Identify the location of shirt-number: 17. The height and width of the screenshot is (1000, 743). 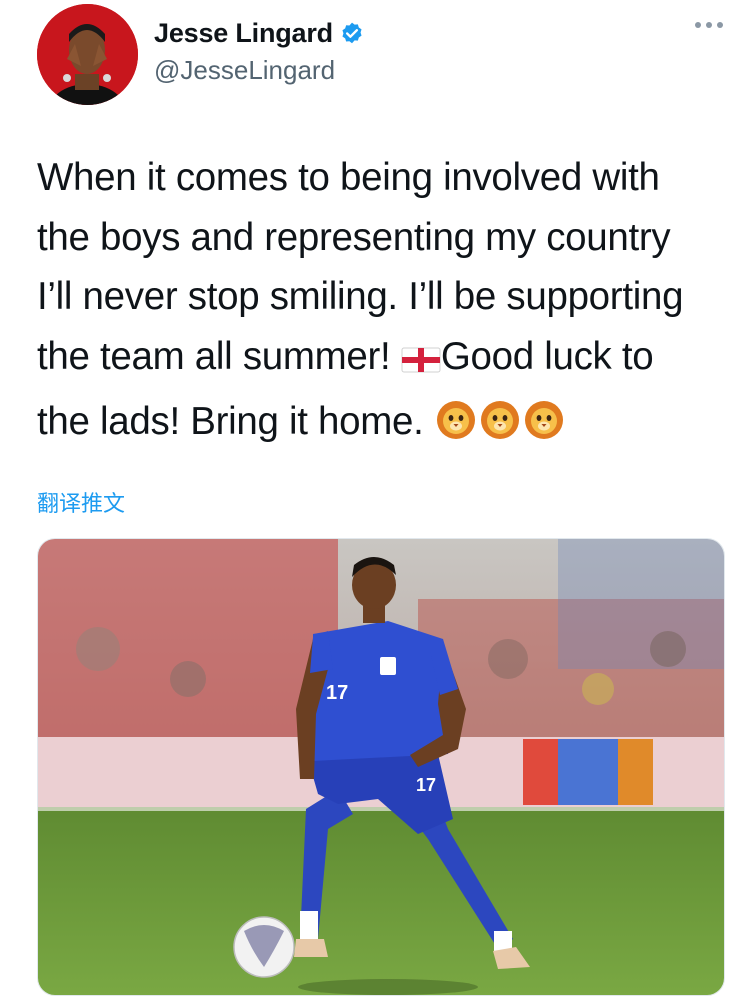
(337, 693).